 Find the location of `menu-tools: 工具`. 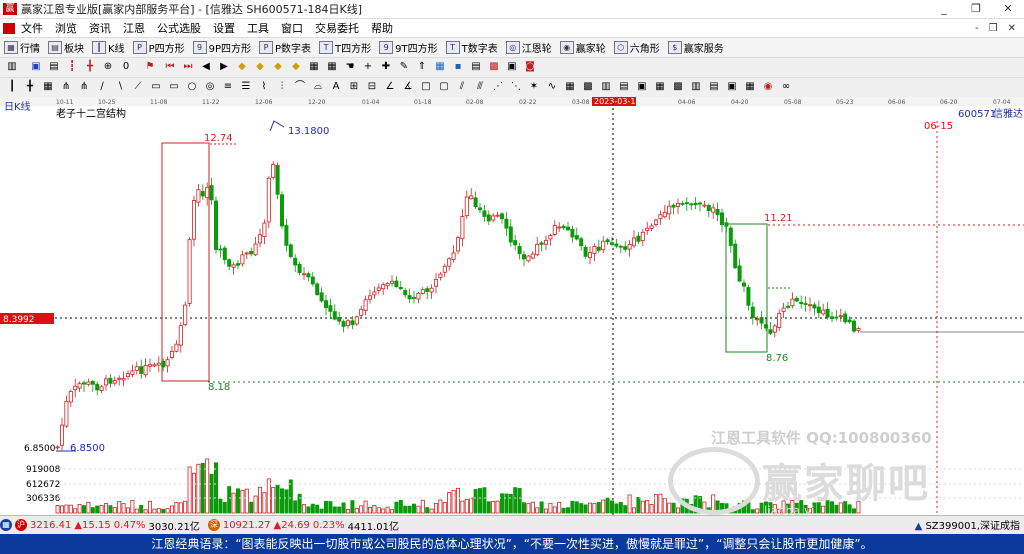

menu-tools: 工具 is located at coordinates (258, 28).